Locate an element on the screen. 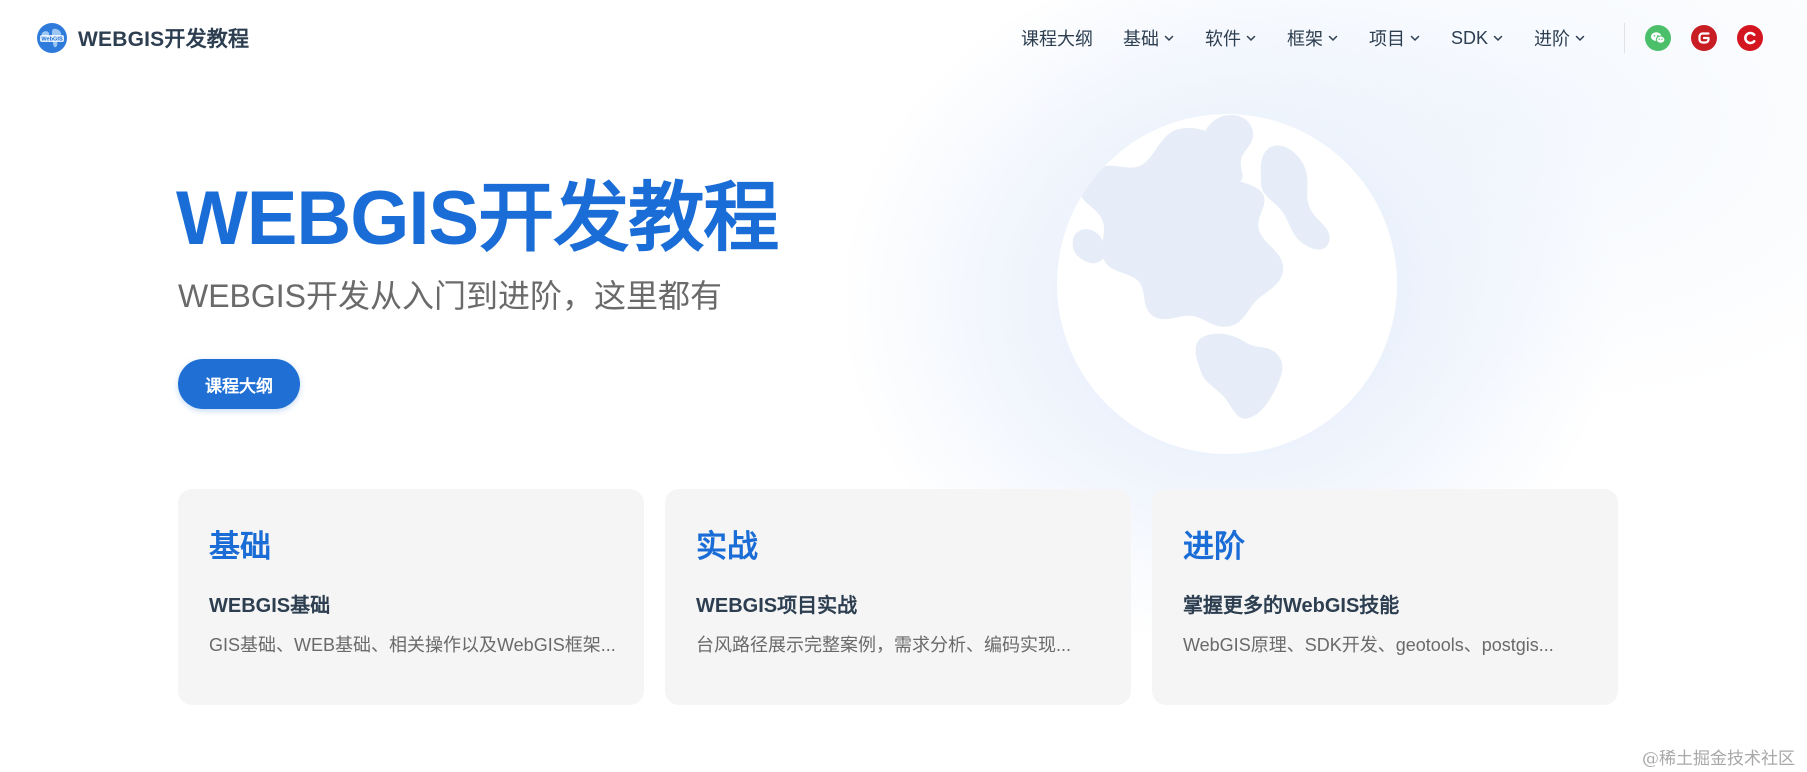 The width and height of the screenshot is (1807, 772). nav-divider is located at coordinates (1624, 38).